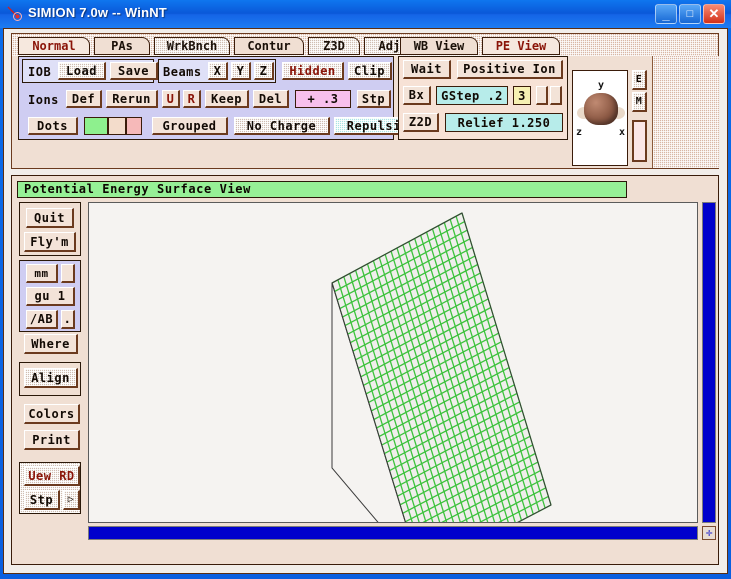 The height and width of the screenshot is (579, 731). I want to click on save-button: Save, so click(134, 71).